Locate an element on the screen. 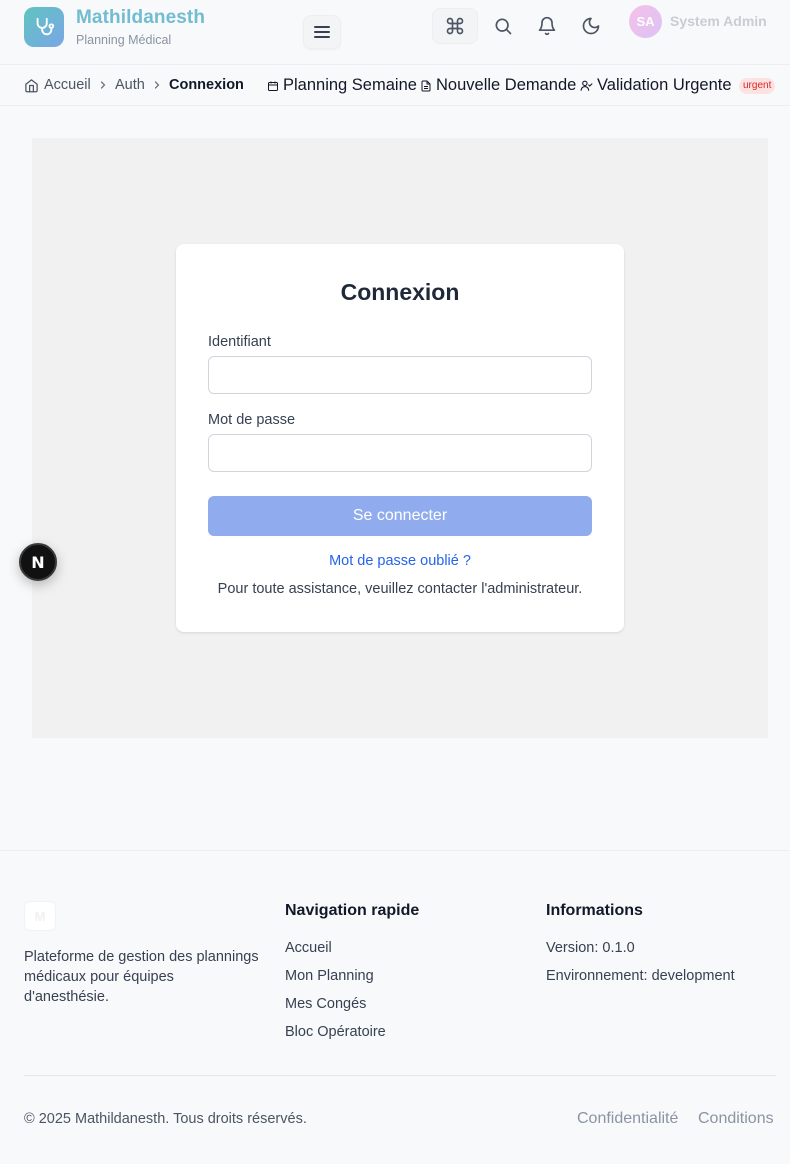 This screenshot has width=790, height=1164. user-name: System Admin is located at coordinates (718, 21).